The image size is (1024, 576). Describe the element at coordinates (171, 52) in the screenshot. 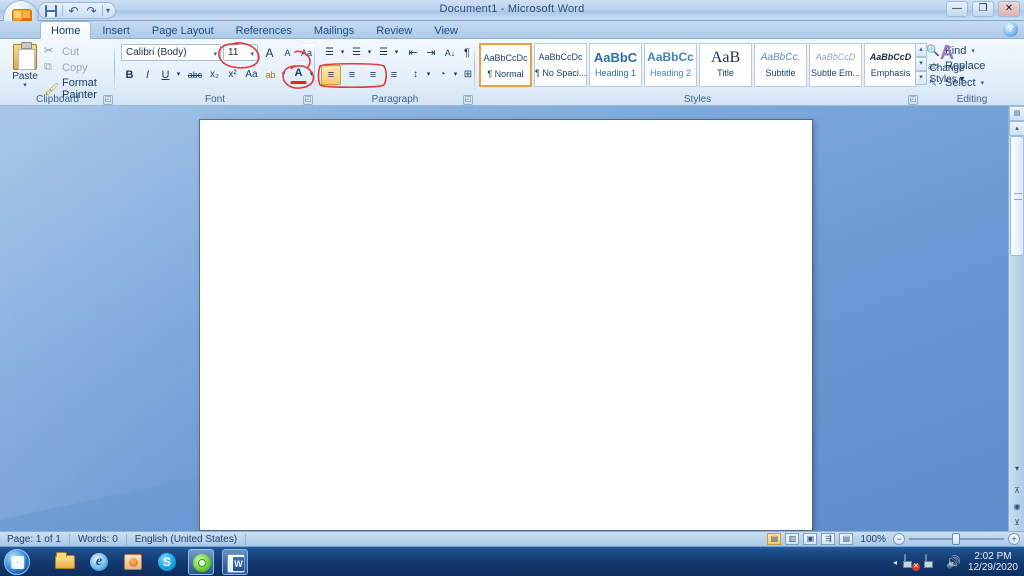

I see `font-name-combobox: Calibri (Body) ▾` at that location.